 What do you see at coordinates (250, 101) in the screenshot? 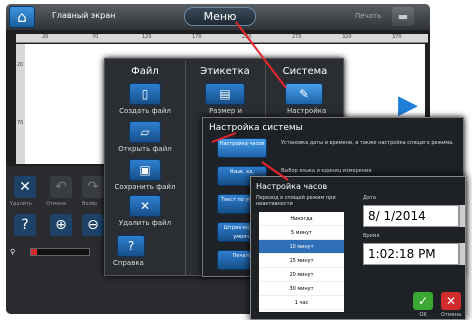
I see `callout-arrows` at bounding box center [250, 101].